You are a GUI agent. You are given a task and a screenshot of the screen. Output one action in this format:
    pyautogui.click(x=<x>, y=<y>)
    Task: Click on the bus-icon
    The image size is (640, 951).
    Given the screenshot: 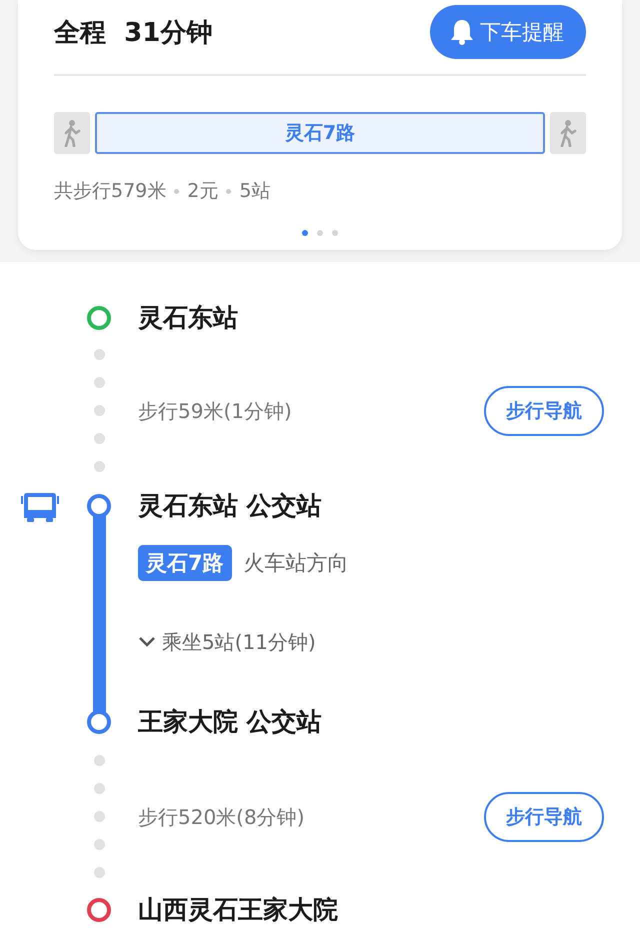 What is the action you would take?
    pyautogui.click(x=40, y=507)
    